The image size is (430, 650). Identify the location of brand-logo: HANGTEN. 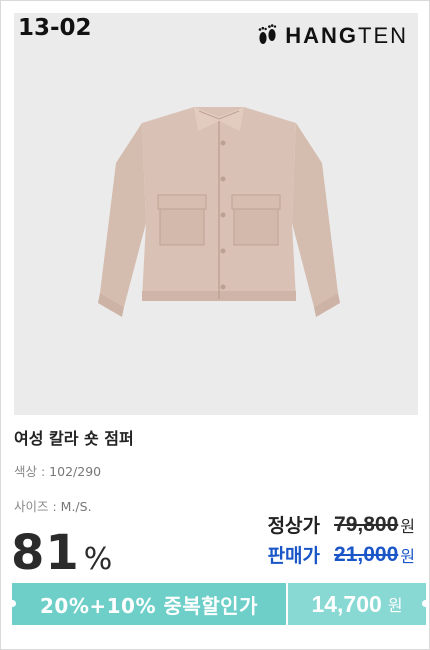
(332, 36).